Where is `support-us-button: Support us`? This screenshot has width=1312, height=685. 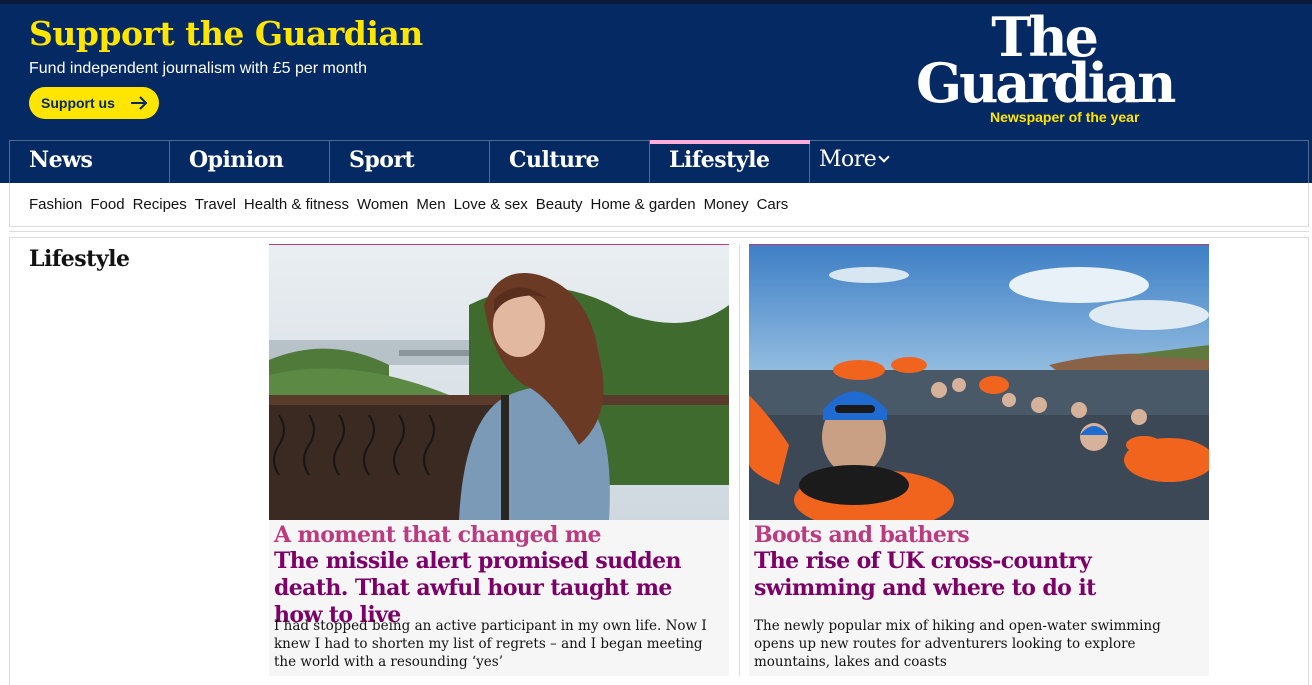 support-us-button: Support us is located at coordinates (94, 103).